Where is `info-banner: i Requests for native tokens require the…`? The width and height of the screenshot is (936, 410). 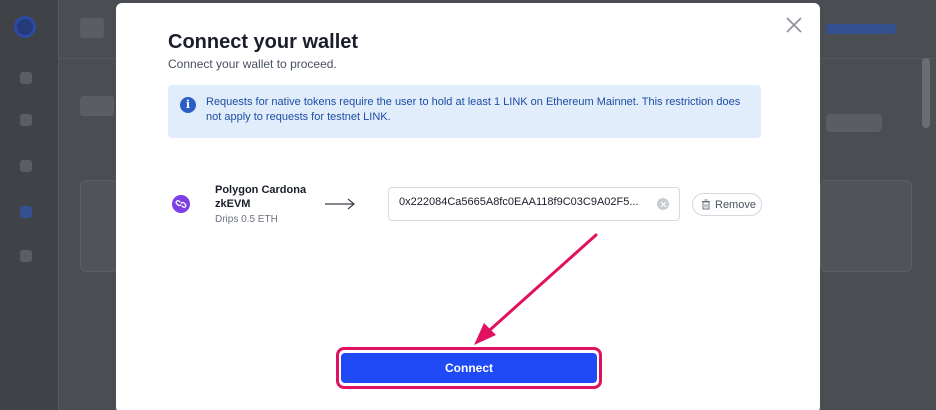 info-banner: i Requests for native tokens require the… is located at coordinates (464, 111).